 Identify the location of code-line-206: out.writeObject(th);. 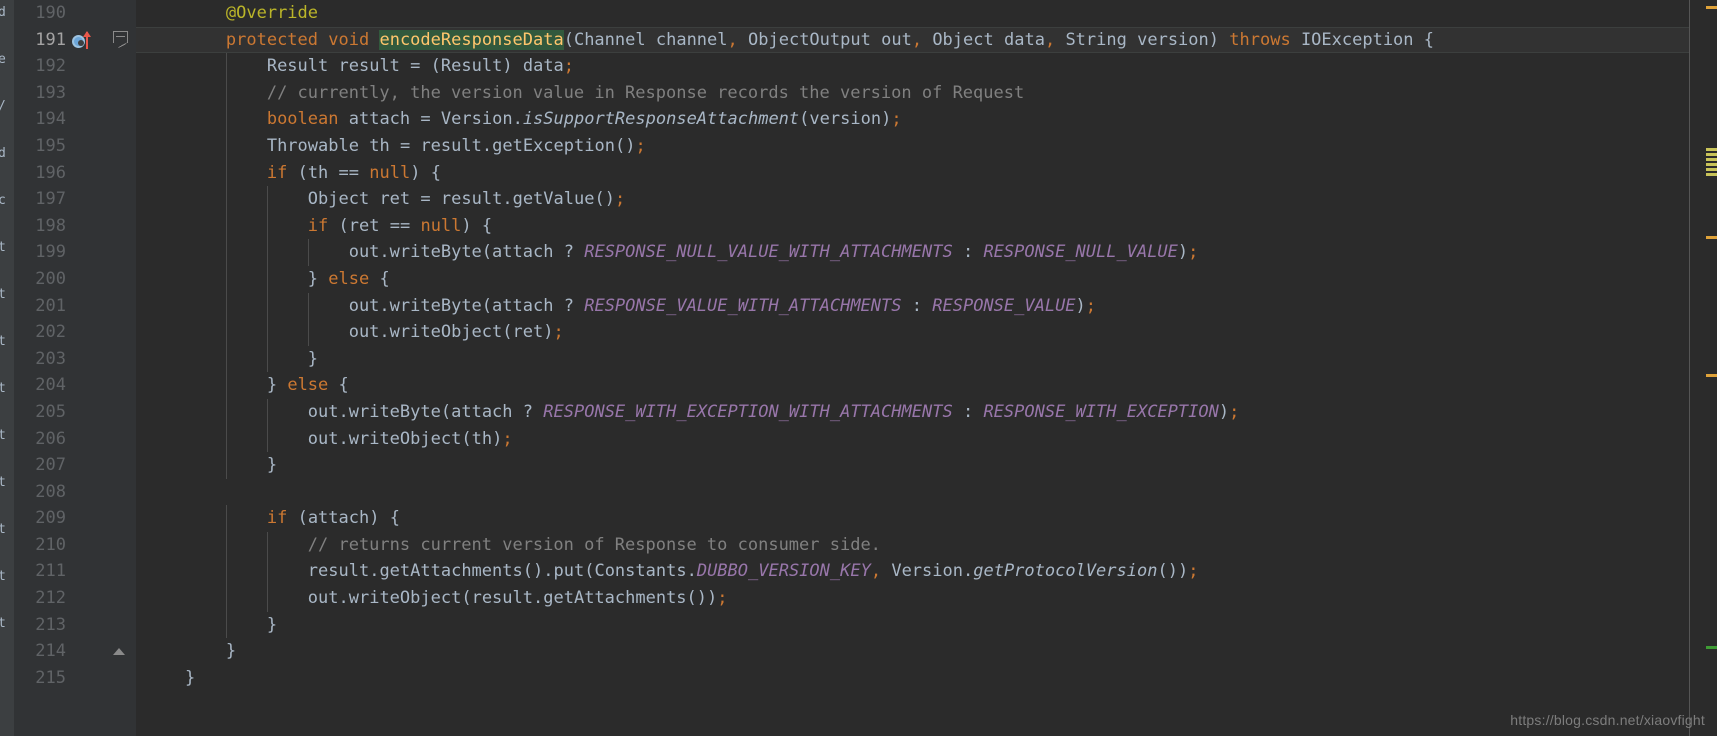
(912, 439).